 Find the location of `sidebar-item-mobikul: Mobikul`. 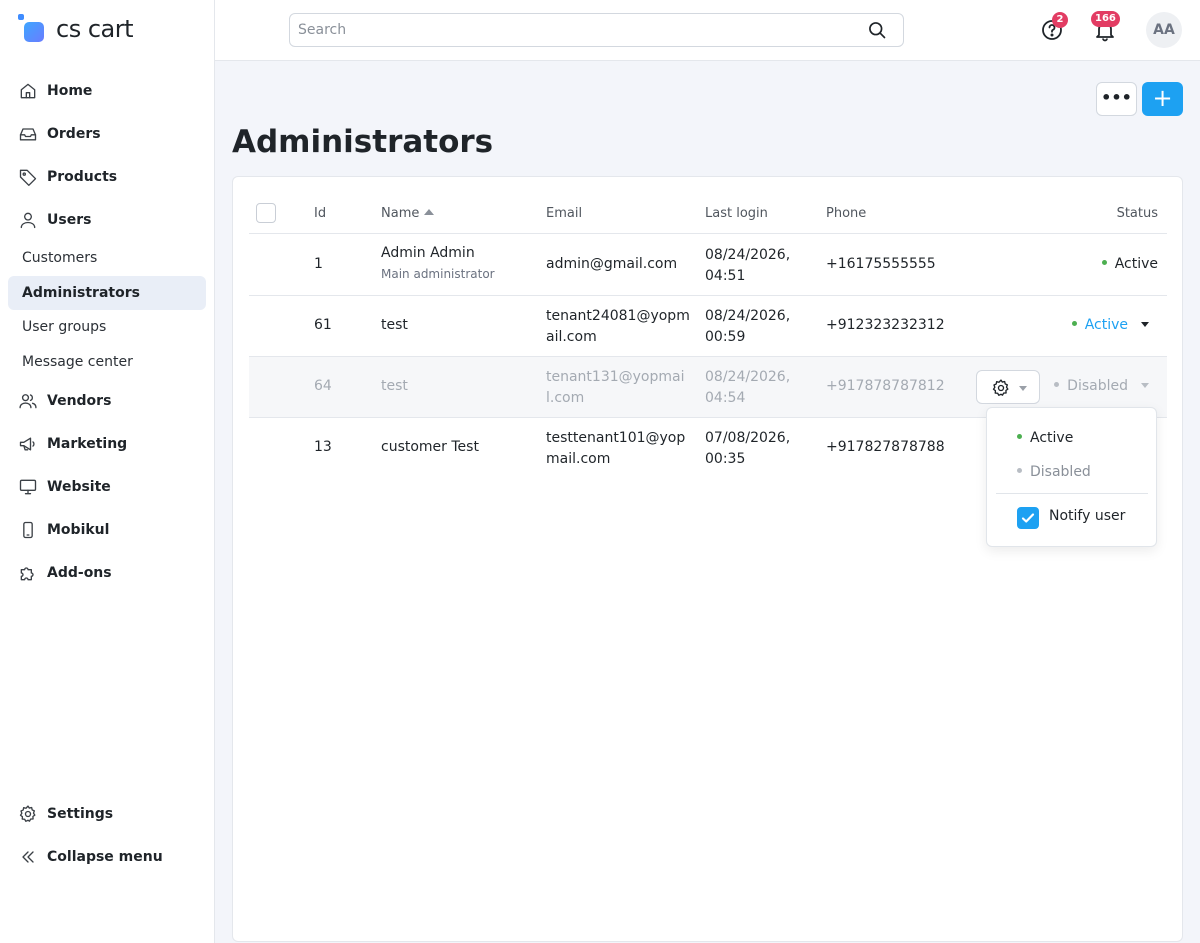

sidebar-item-mobikul: Mobikul is located at coordinates (107, 529).